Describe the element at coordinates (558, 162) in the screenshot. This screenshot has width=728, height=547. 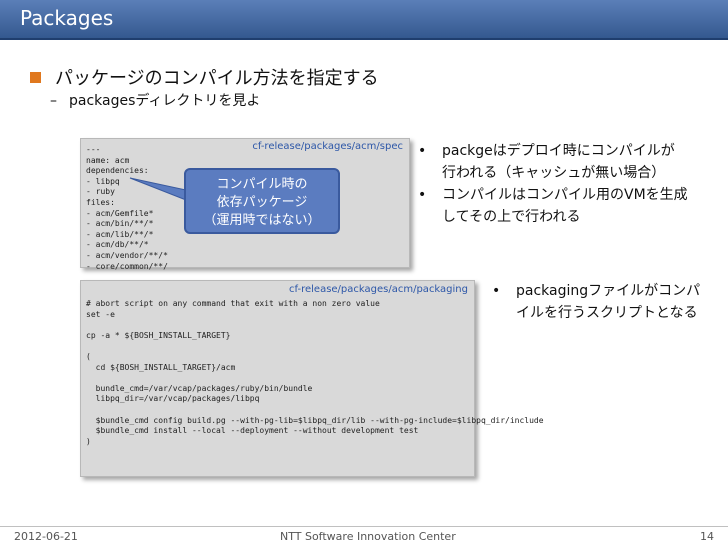
I see `bullet-text: packgeはデプロイ時にコンパイルが行われる（キャッシュが無い場合）` at that location.